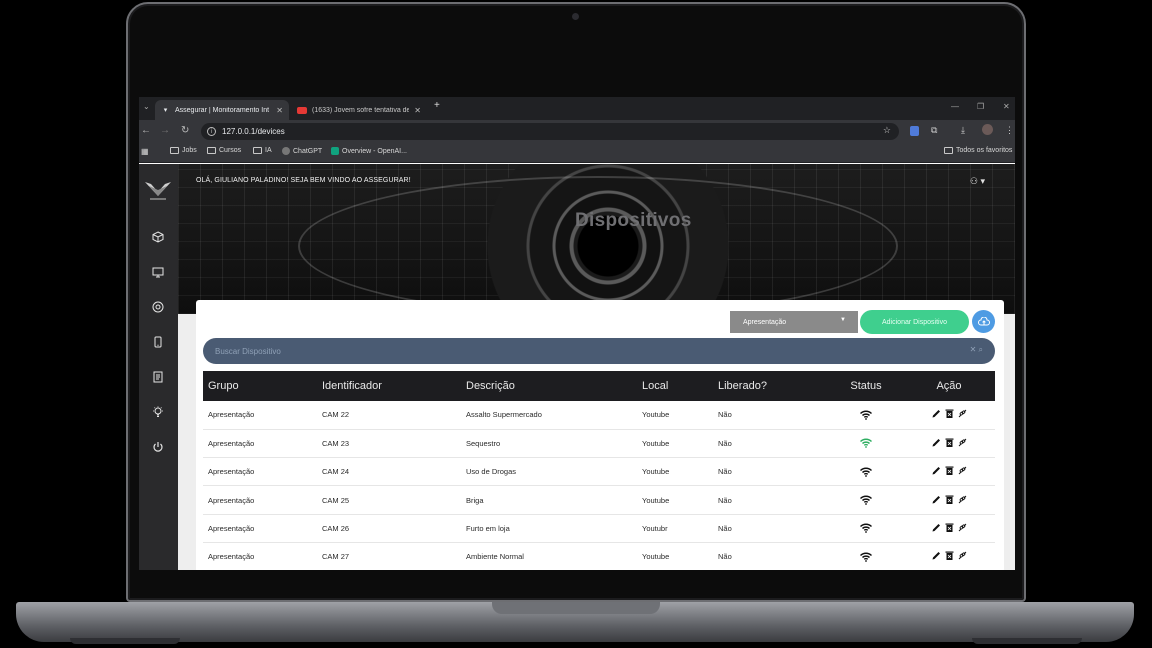 The image size is (1152, 648). I want to click on site-info-icon: i, so click(211, 131).